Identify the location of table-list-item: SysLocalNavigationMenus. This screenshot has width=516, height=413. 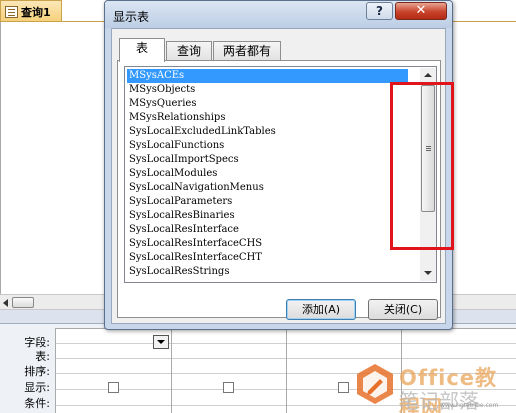
(267, 188).